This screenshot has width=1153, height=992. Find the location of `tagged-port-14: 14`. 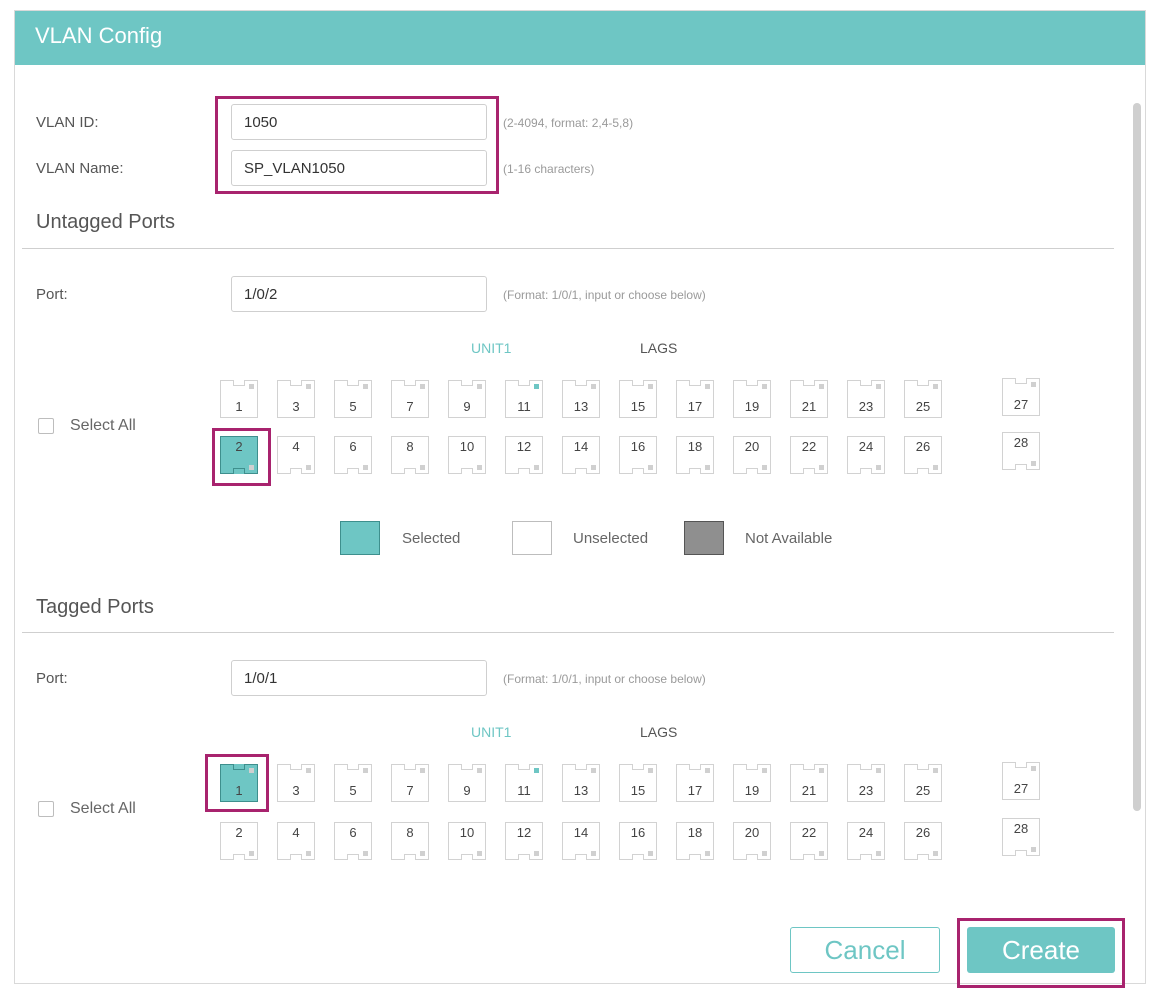

tagged-port-14: 14 is located at coordinates (581, 841).